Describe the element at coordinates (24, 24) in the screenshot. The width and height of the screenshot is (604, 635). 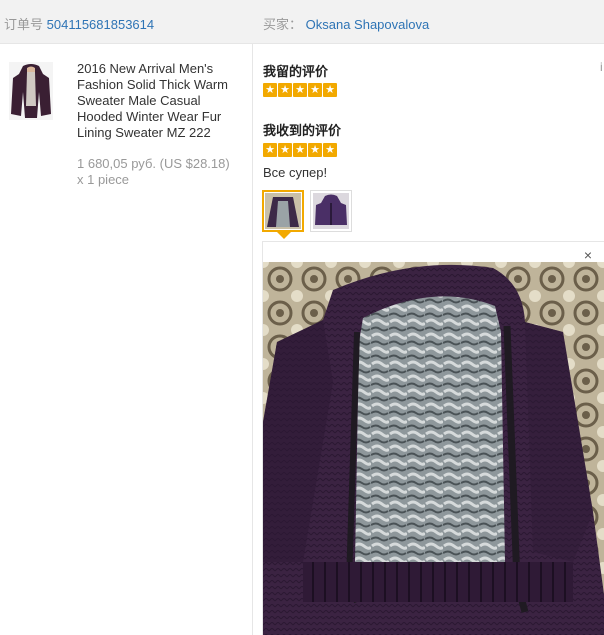
I see `order-number-label: 订单号` at that location.